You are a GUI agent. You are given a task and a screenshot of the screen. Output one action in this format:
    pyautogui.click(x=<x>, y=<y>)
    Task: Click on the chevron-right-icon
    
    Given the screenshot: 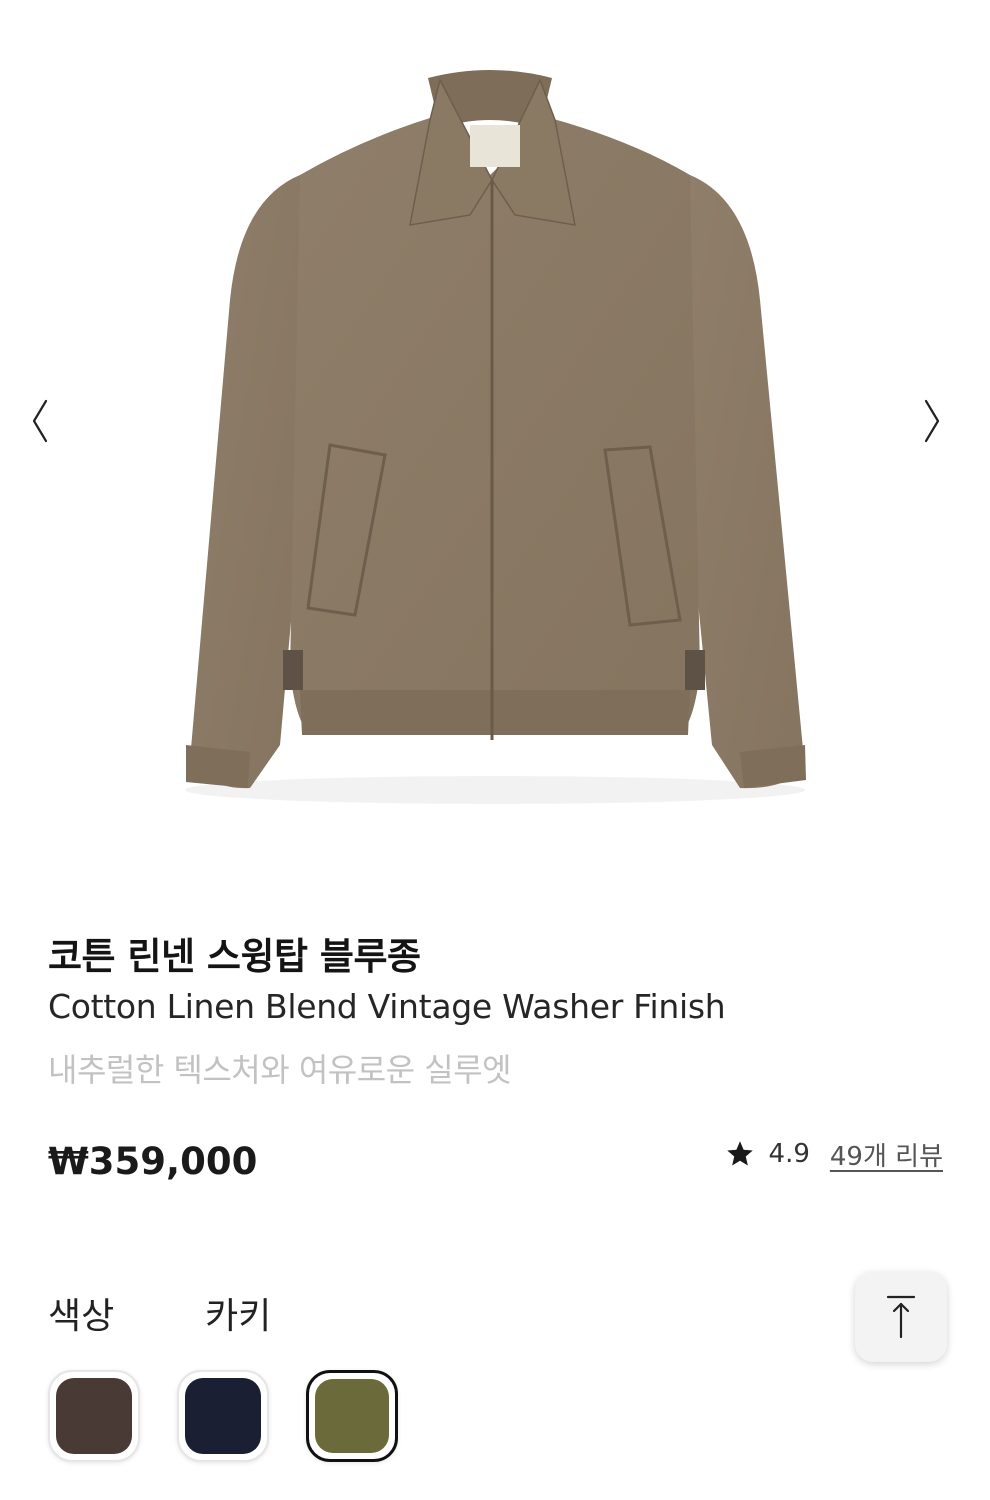 What is the action you would take?
    pyautogui.click(x=932, y=421)
    